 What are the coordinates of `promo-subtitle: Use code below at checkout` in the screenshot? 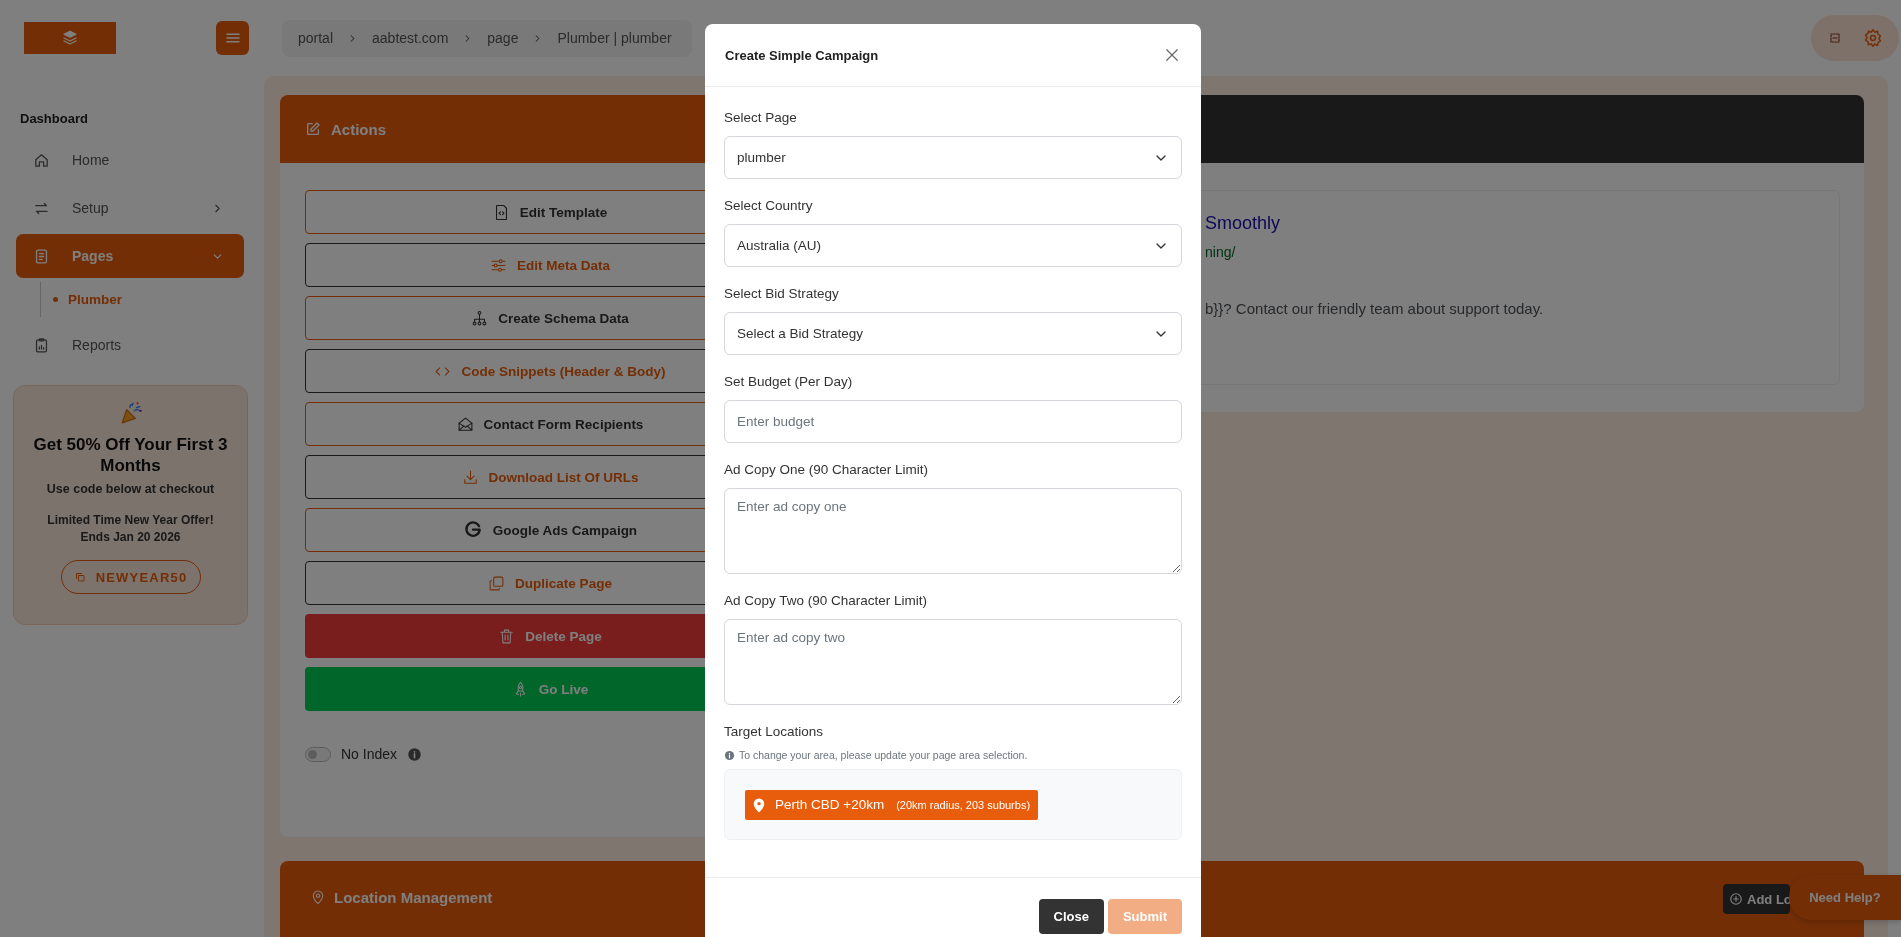 It's located at (130, 489).